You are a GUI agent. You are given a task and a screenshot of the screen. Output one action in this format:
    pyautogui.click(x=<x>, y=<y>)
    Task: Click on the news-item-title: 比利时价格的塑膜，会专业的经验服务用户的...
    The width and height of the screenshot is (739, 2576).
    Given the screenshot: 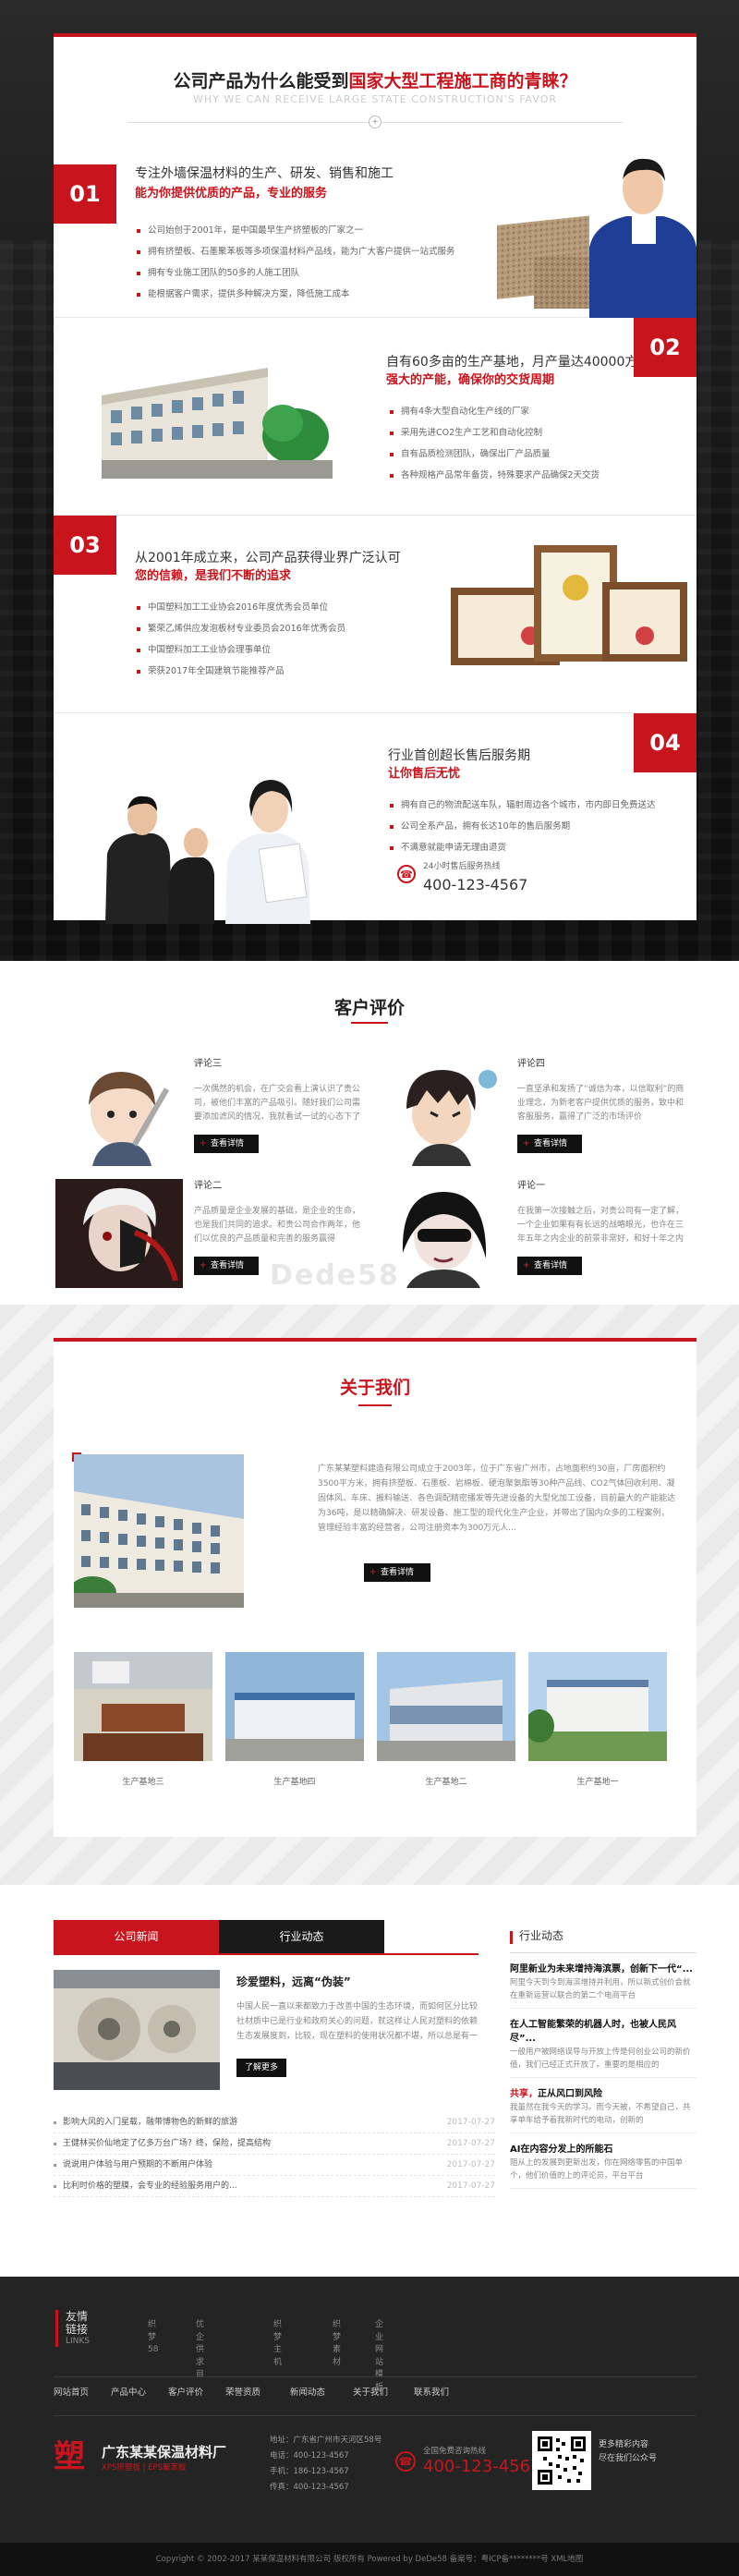 What is the action you would take?
    pyautogui.click(x=150, y=2186)
    